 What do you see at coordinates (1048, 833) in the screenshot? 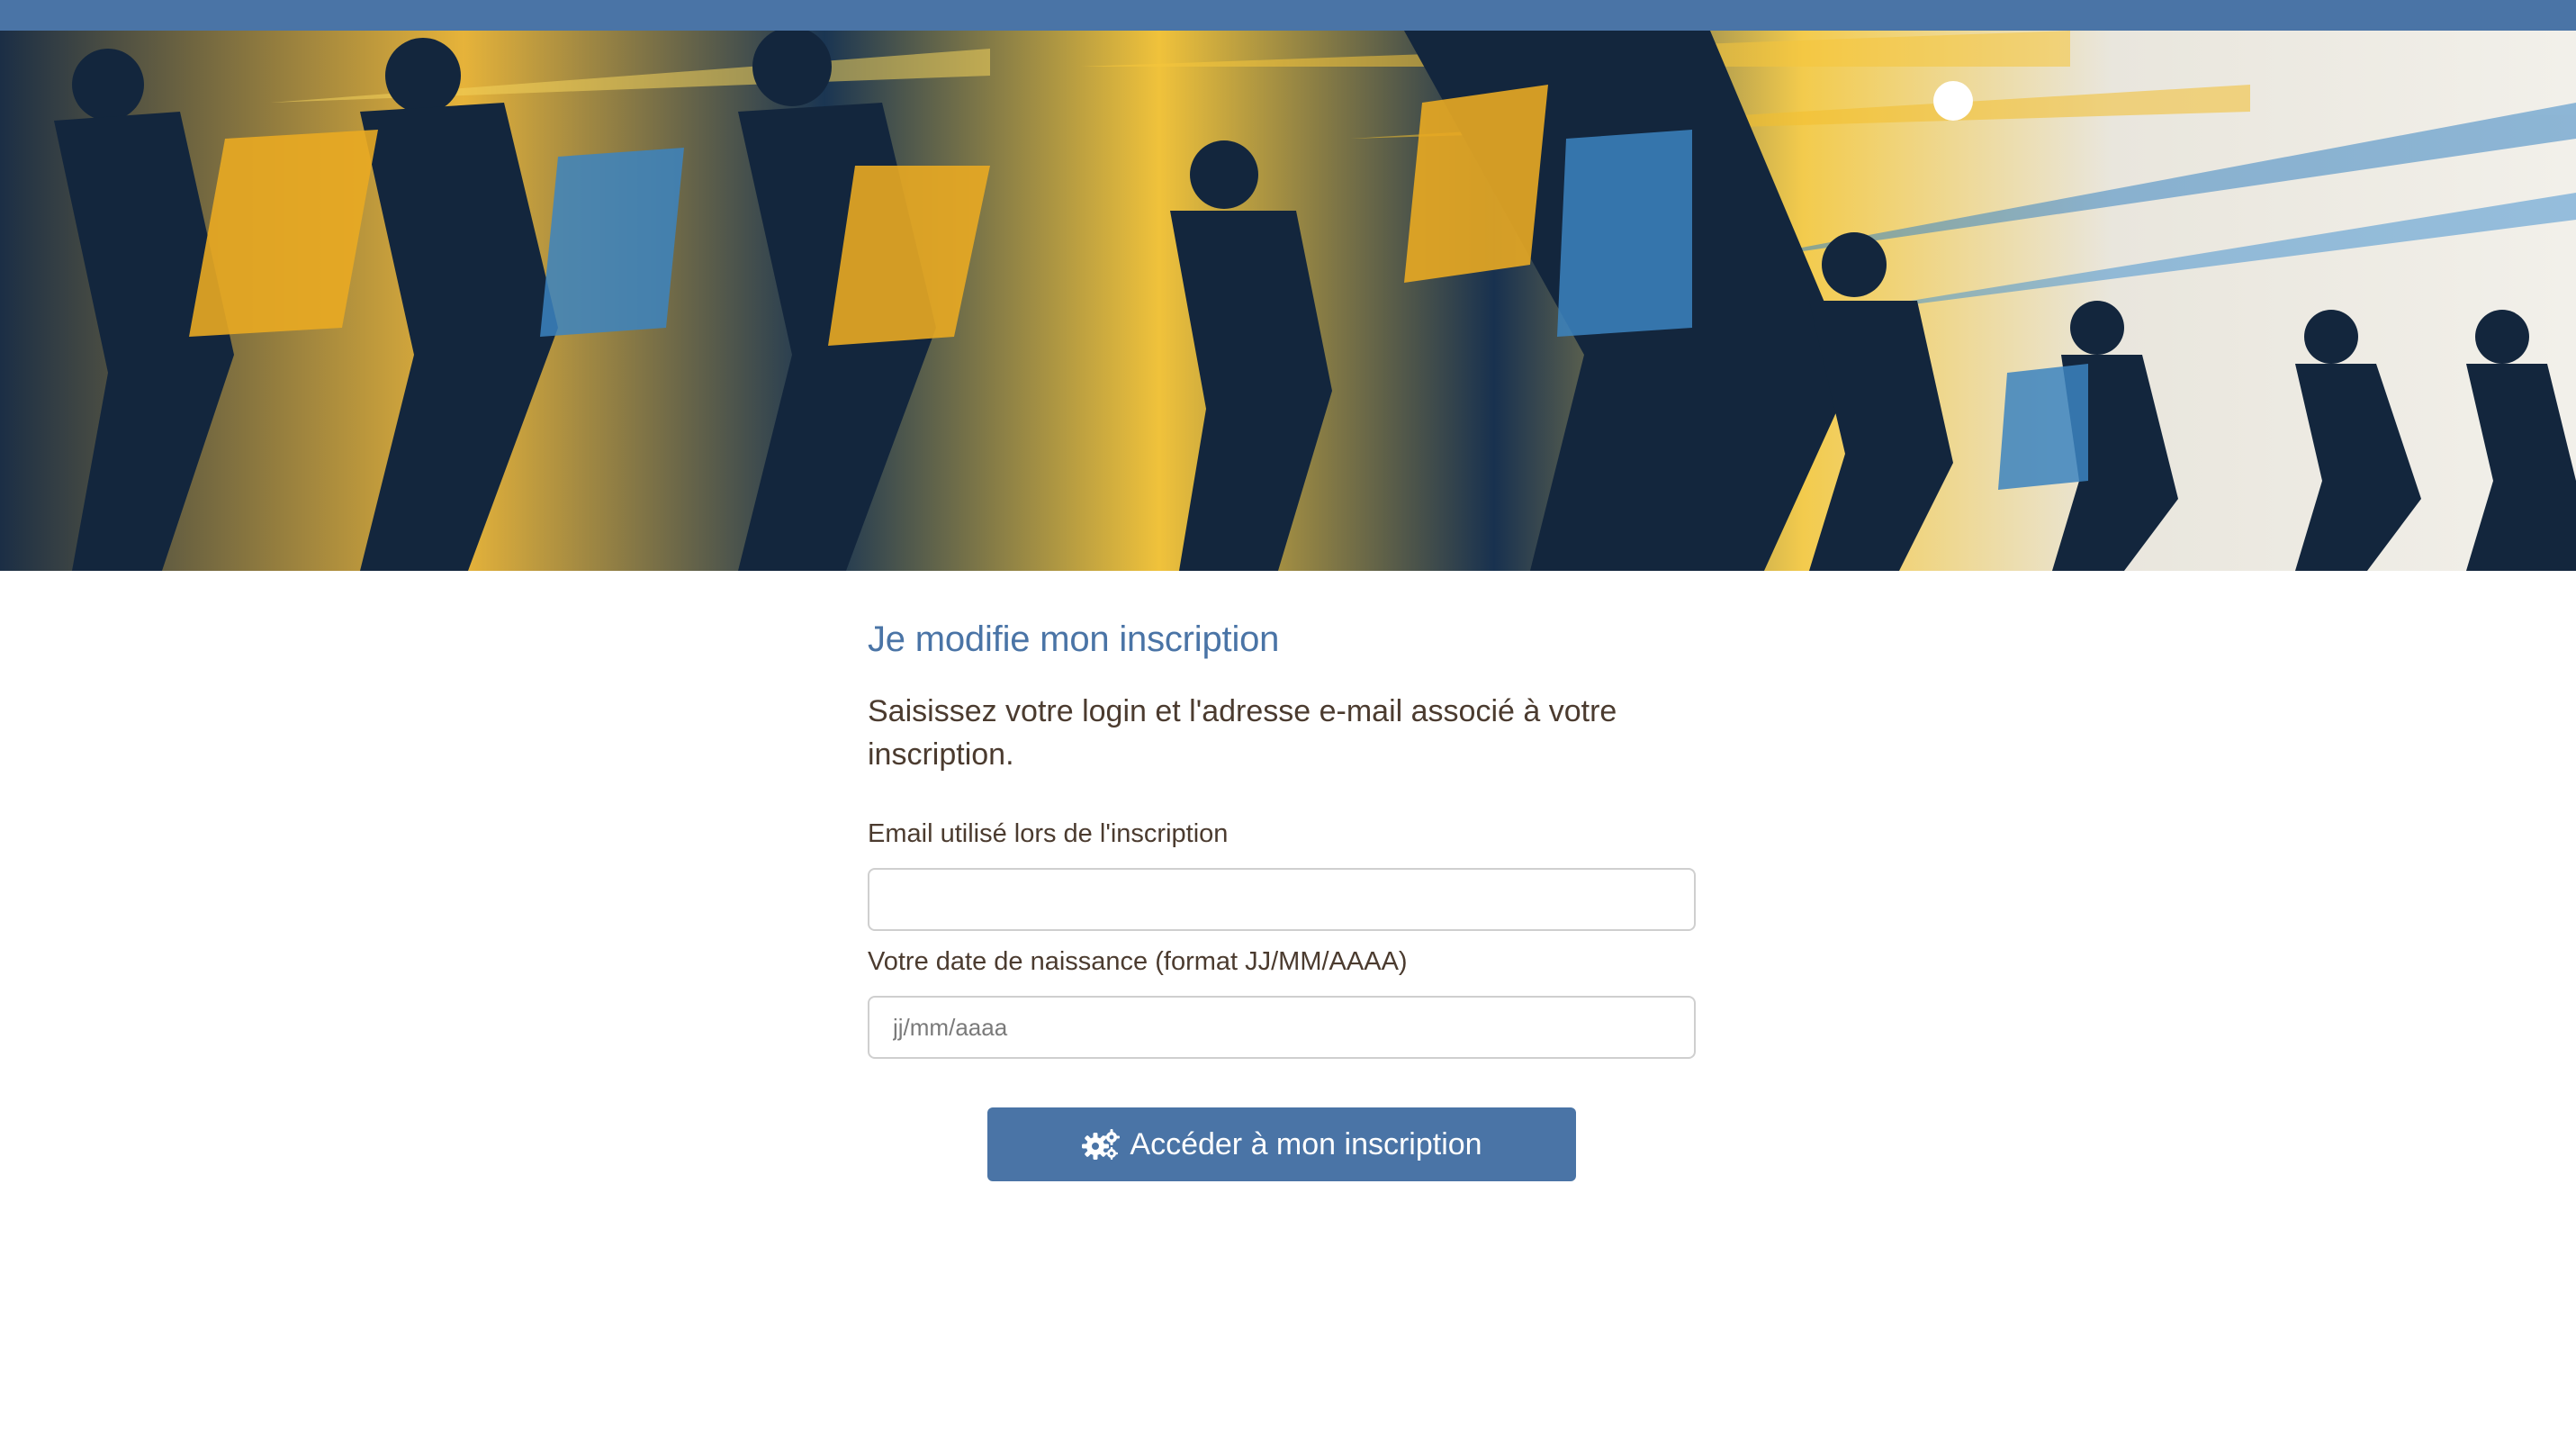
I see `email-label: Email utilisé lors de l'inscription` at bounding box center [1048, 833].